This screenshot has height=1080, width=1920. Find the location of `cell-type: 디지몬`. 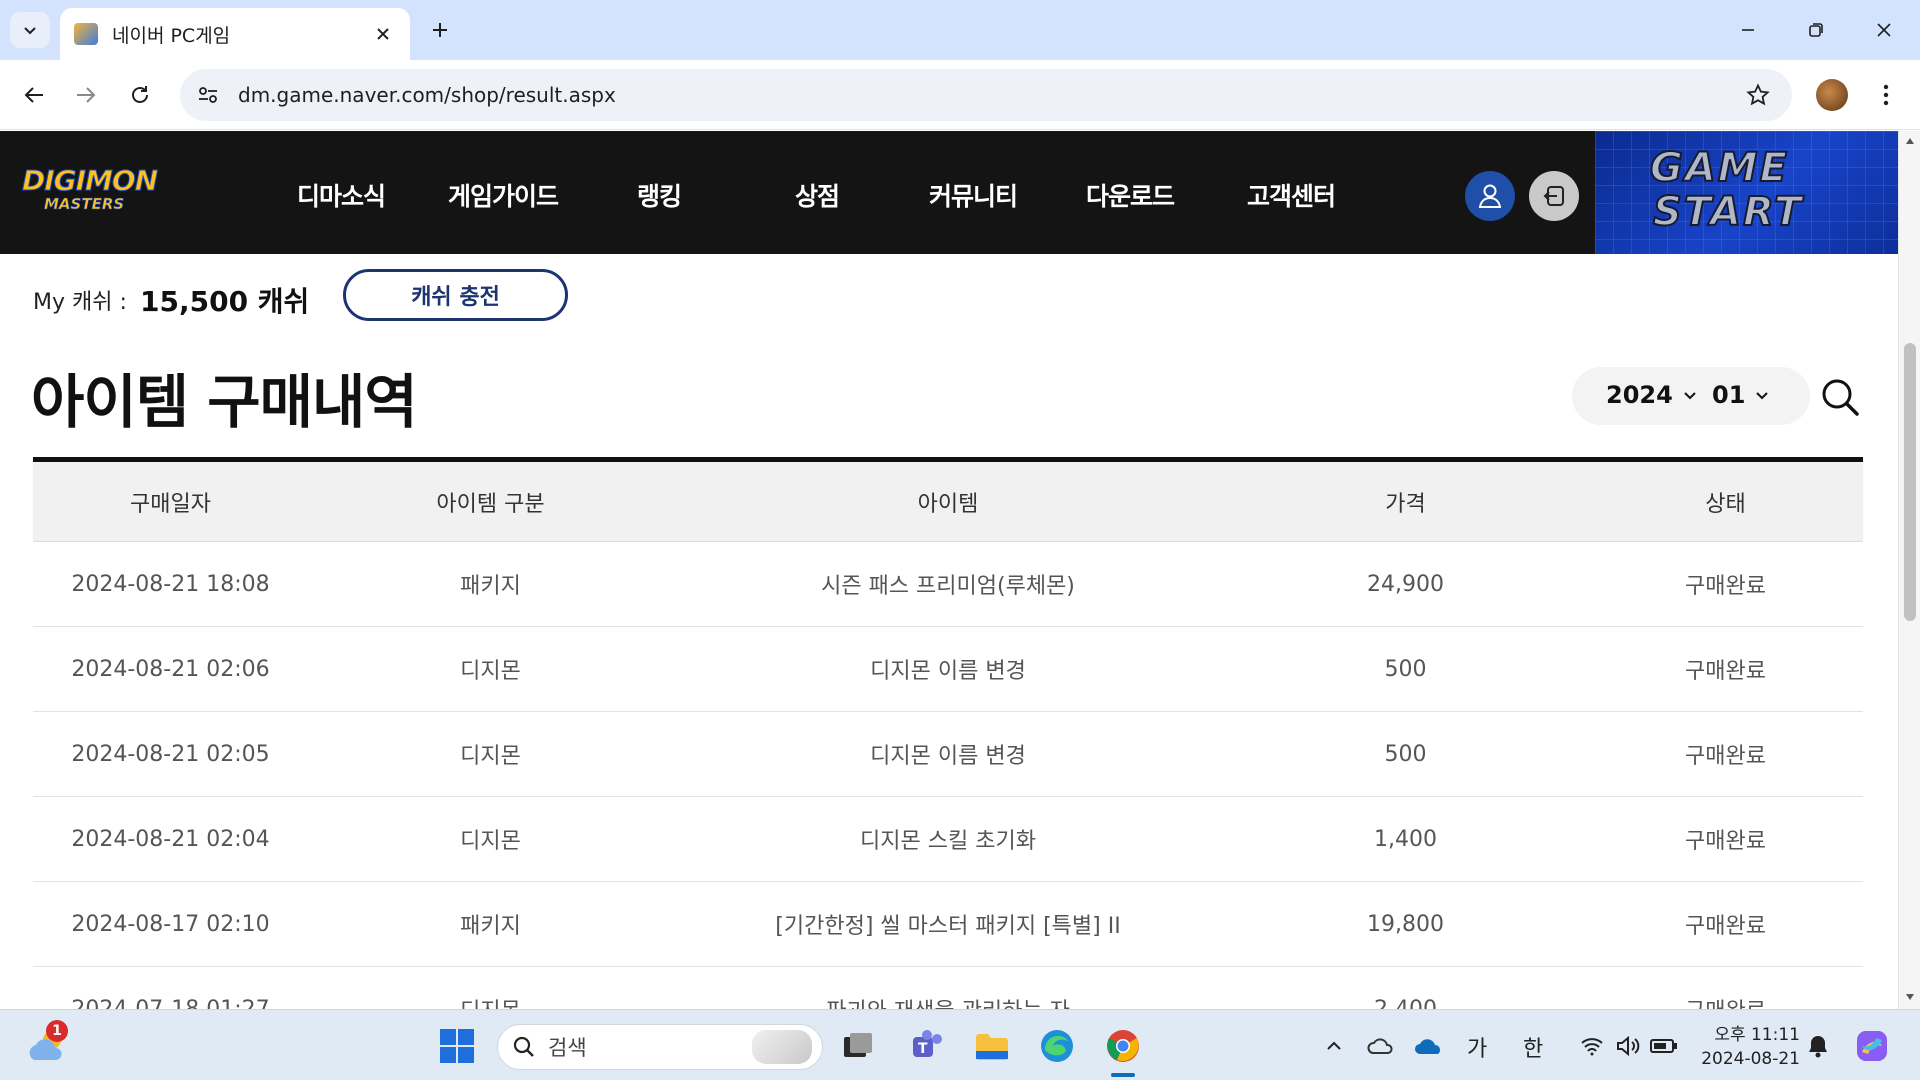

cell-type: 디지몬 is located at coordinates (490, 756).